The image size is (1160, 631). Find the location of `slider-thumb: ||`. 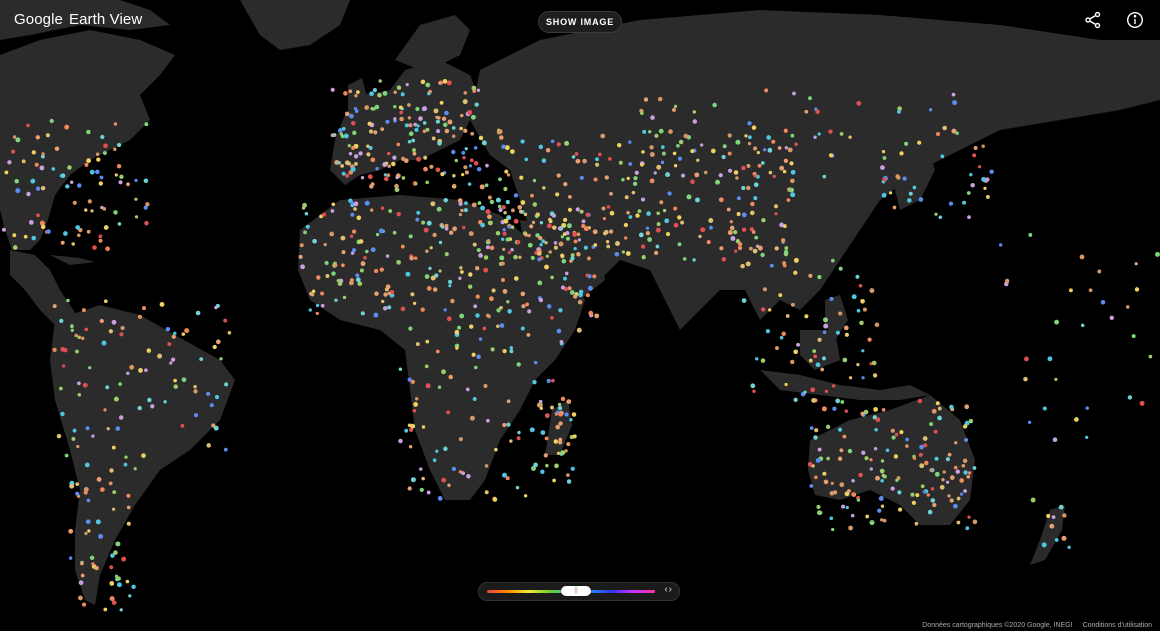

slider-thumb: || is located at coordinates (576, 591).